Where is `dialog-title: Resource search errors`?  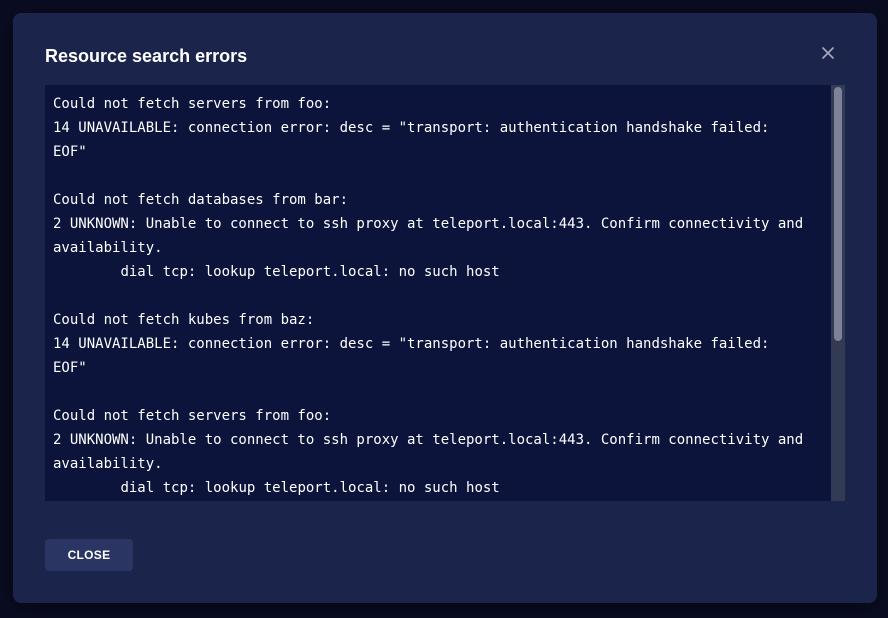 dialog-title: Resource search errors is located at coordinates (146, 56).